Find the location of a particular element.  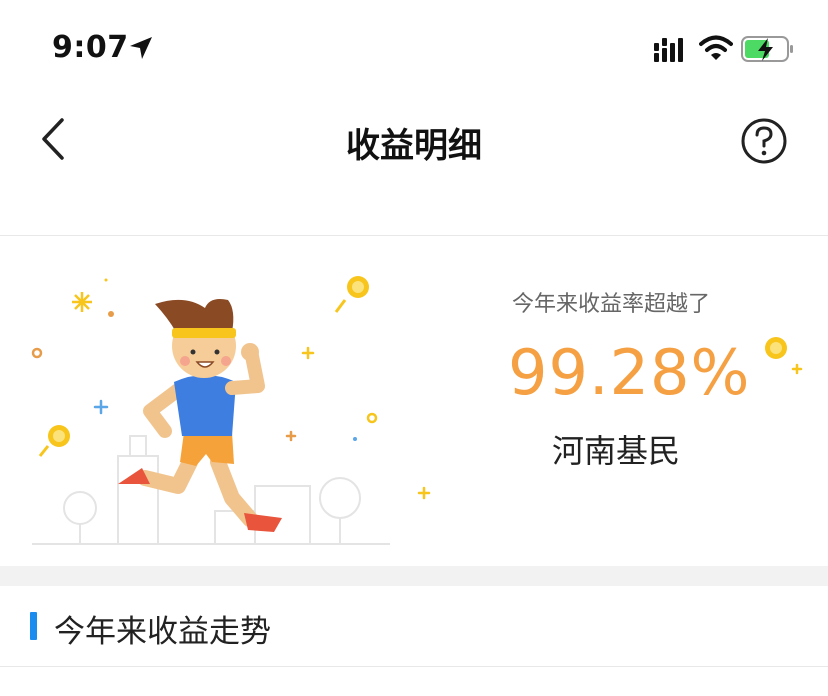

ranking-caption: 今年来收益率超越了 is located at coordinates (611, 304).